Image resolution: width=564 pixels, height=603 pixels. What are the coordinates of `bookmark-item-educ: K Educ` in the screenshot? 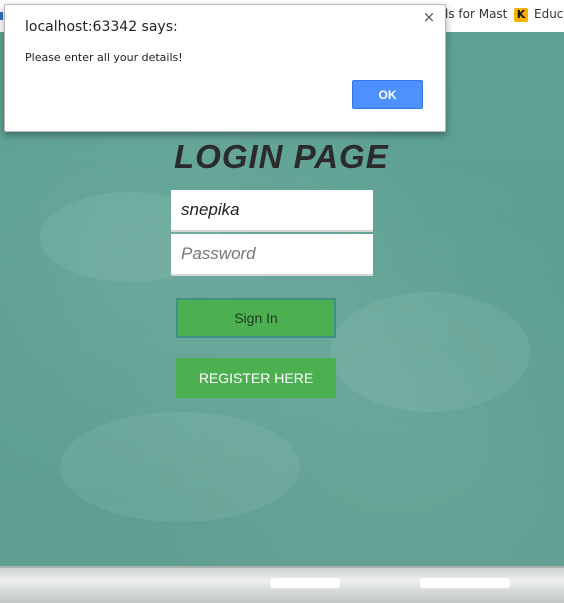 It's located at (538, 14).